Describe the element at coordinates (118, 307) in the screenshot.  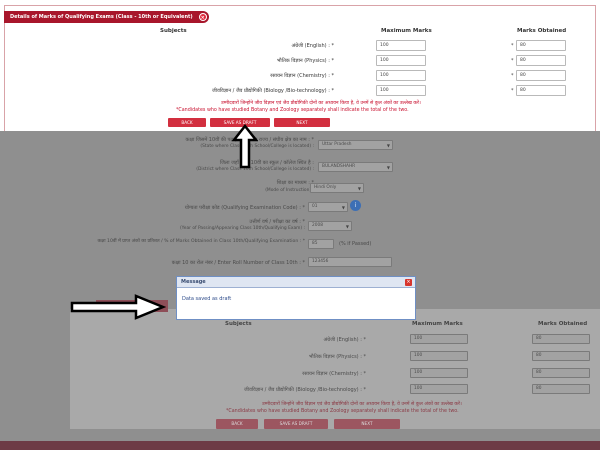
I see `annotation-arrow-right-icon` at that location.